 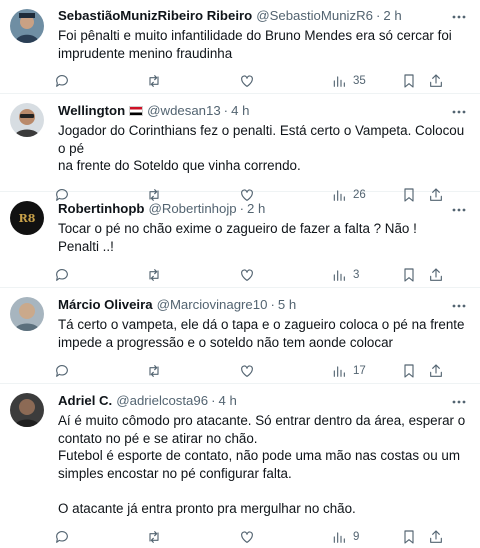 I want to click on views-count: 9, so click(x=356, y=537).